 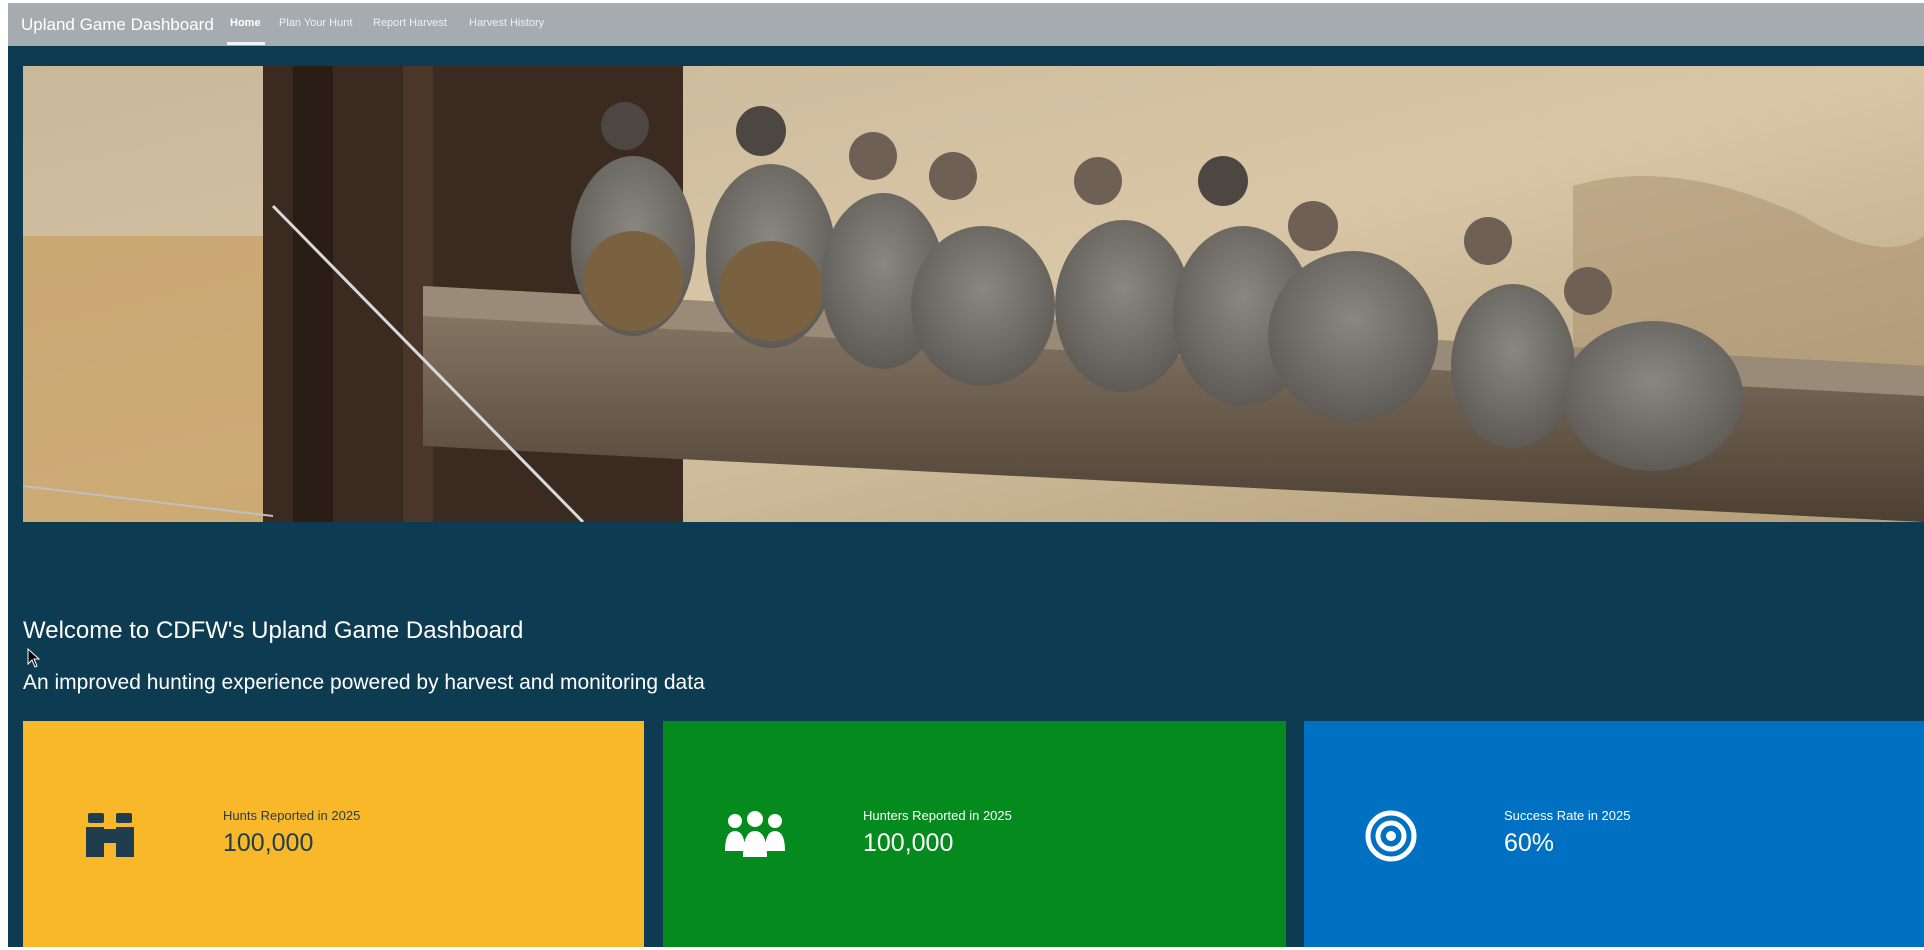 I want to click on brand-title: Upland Game Dashboard, so click(x=117, y=25).